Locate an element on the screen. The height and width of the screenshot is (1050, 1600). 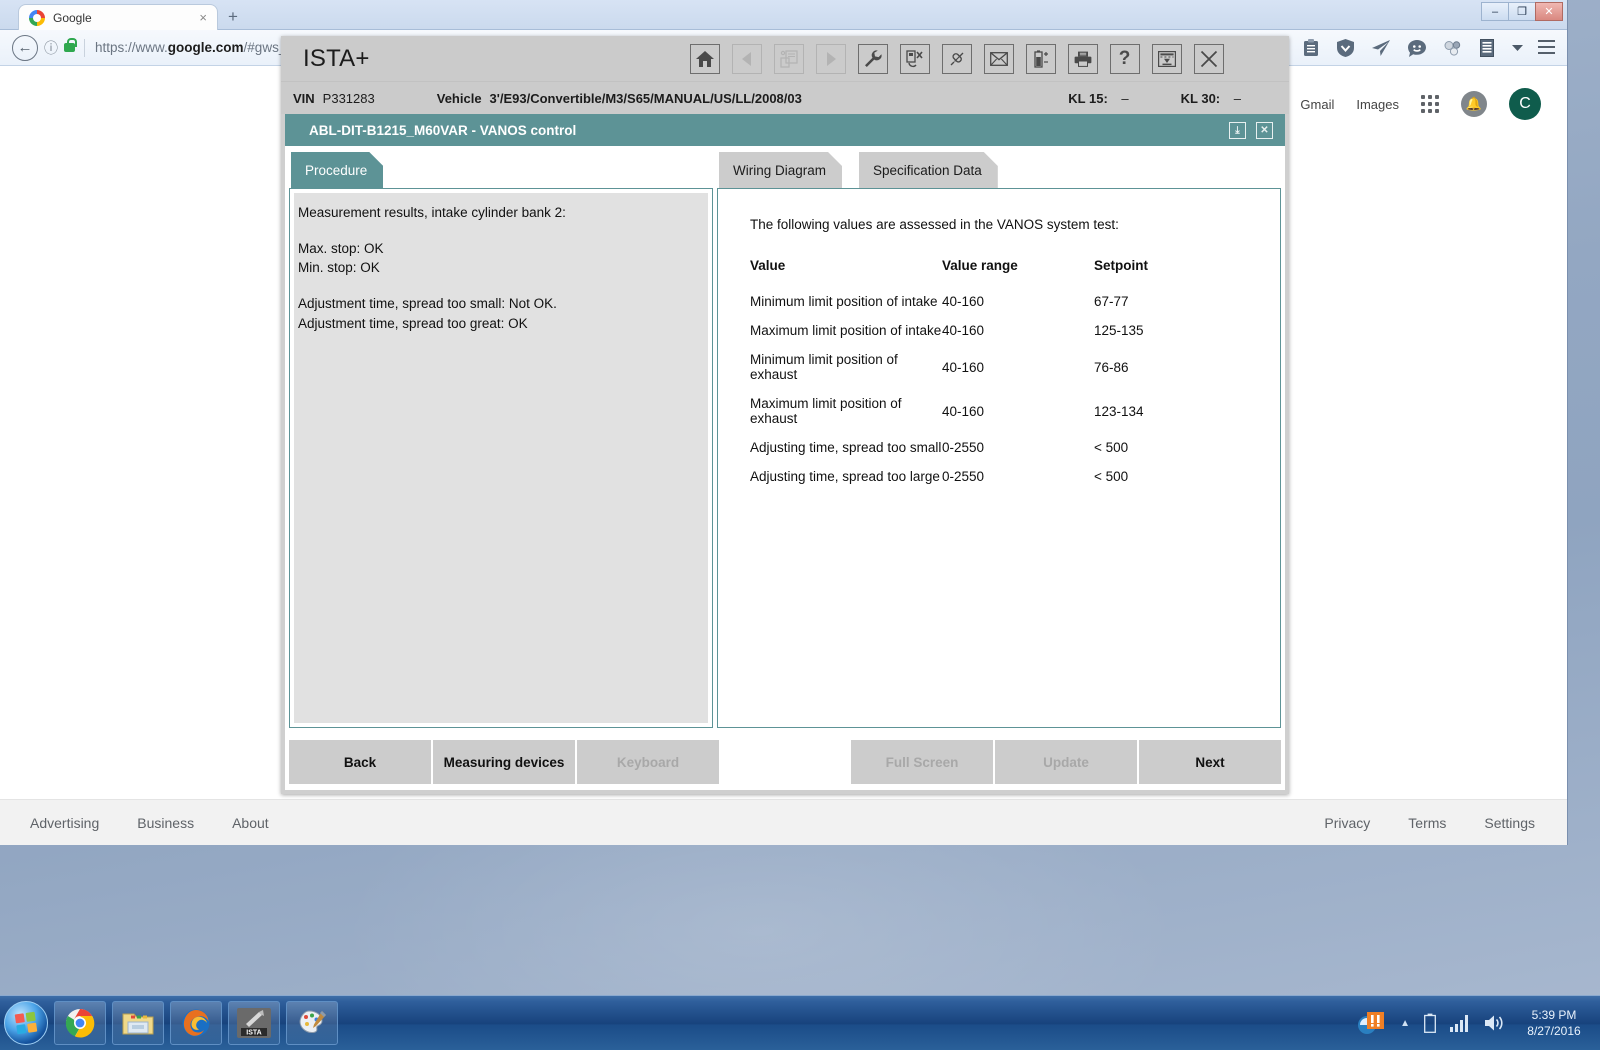
connector-icon is located at coordinates (956, 58).